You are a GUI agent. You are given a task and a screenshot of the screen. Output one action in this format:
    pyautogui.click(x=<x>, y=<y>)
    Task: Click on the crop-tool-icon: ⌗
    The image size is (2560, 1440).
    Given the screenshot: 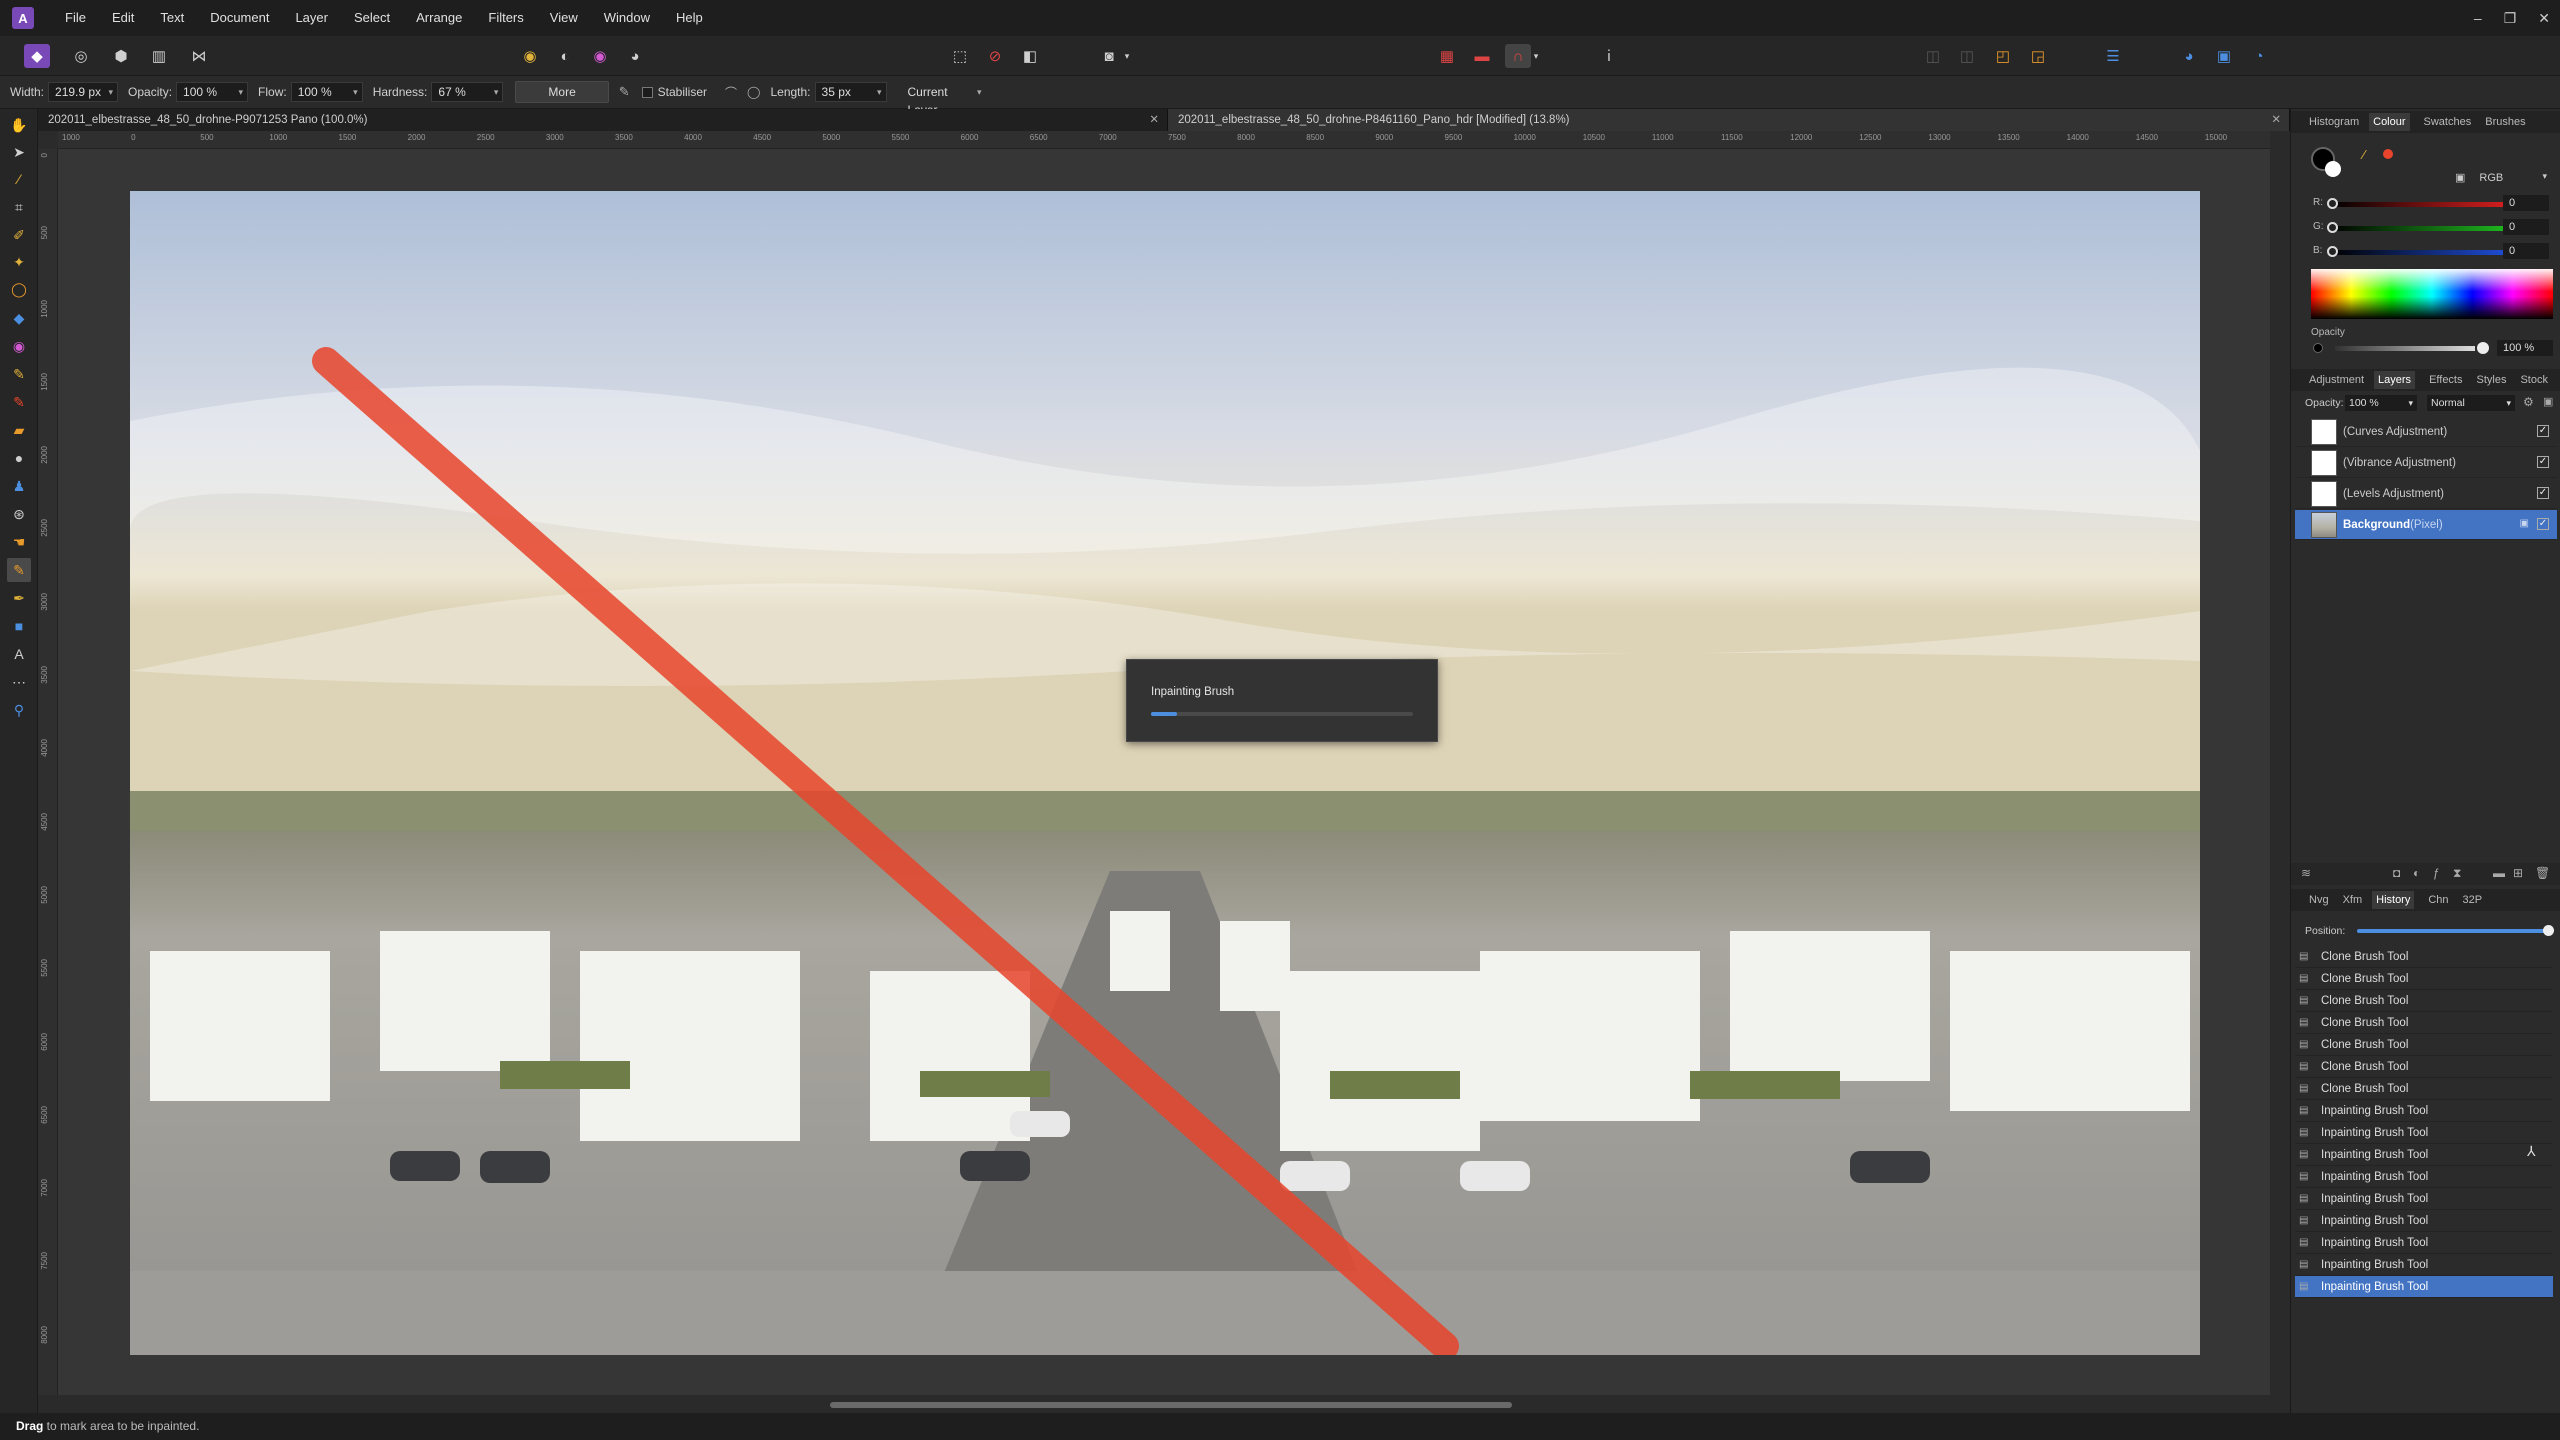 What is the action you would take?
    pyautogui.click(x=19, y=207)
    